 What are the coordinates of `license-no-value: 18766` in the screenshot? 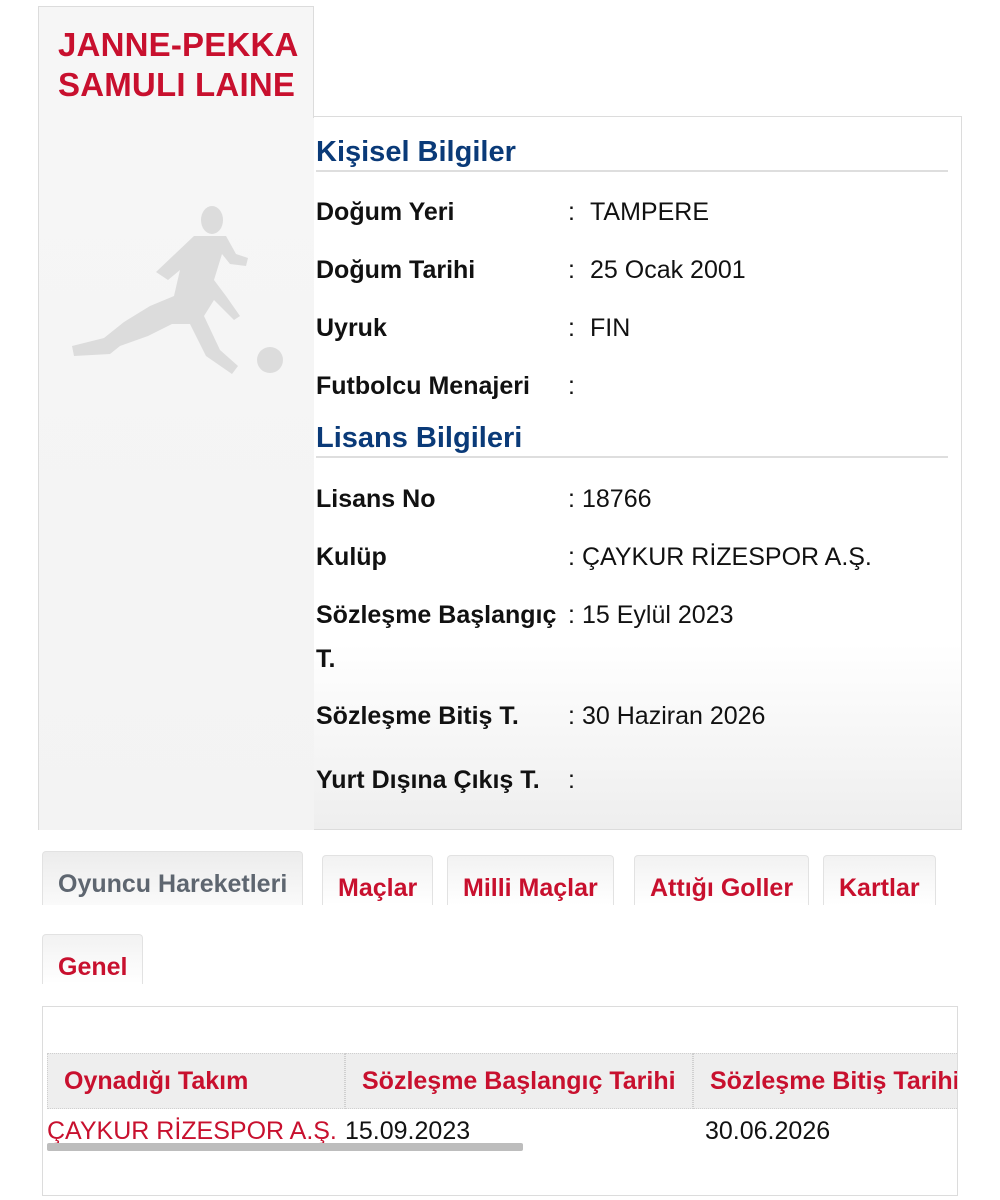 It's located at (617, 499).